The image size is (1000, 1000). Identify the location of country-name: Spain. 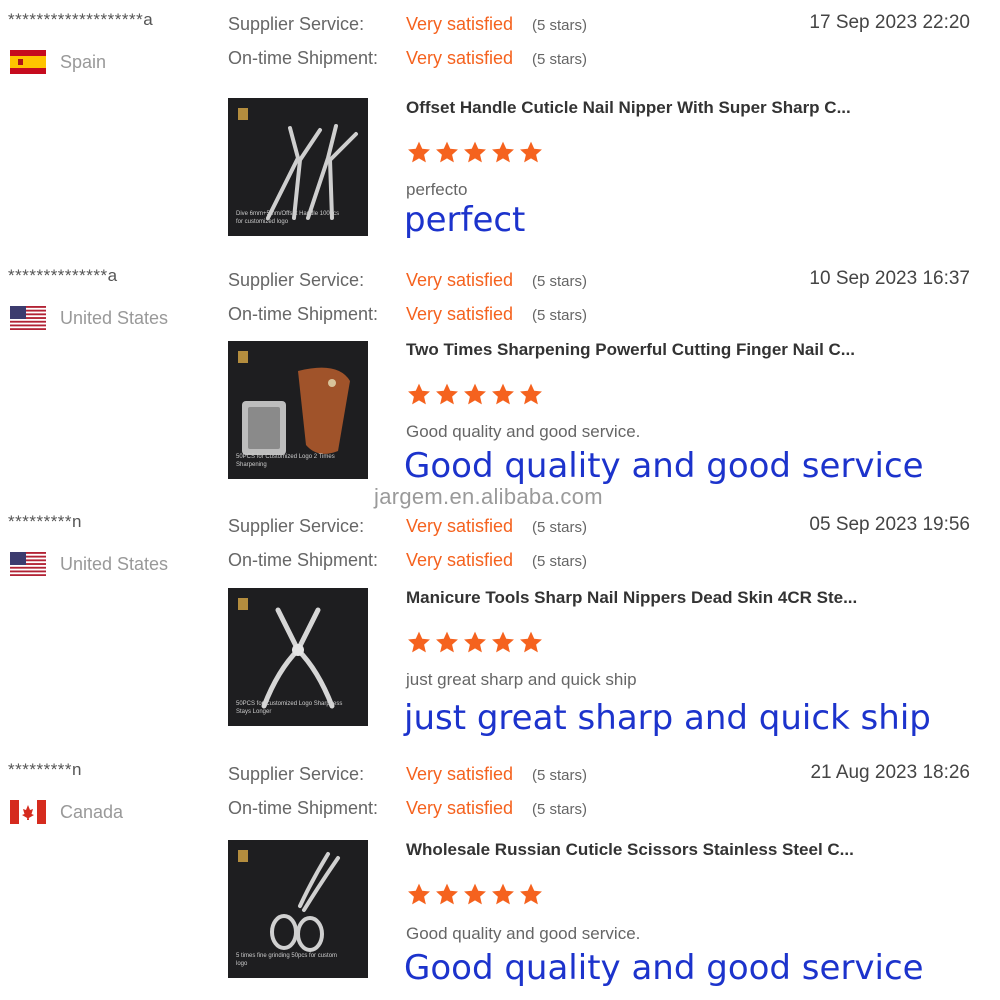
(83, 61).